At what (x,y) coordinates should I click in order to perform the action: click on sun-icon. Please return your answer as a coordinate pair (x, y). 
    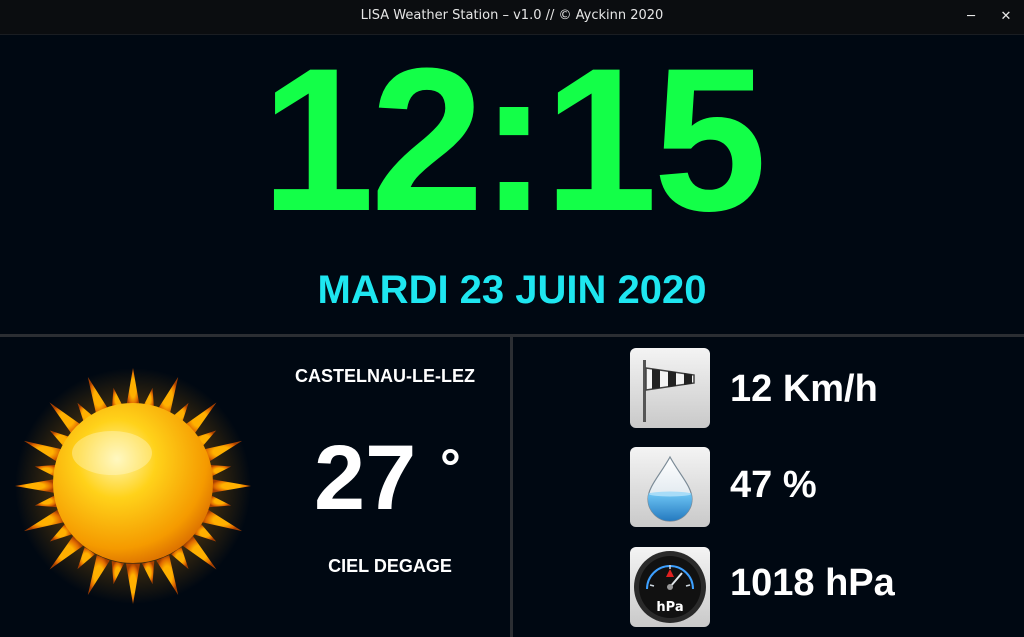
    Looking at the image, I should click on (133, 486).